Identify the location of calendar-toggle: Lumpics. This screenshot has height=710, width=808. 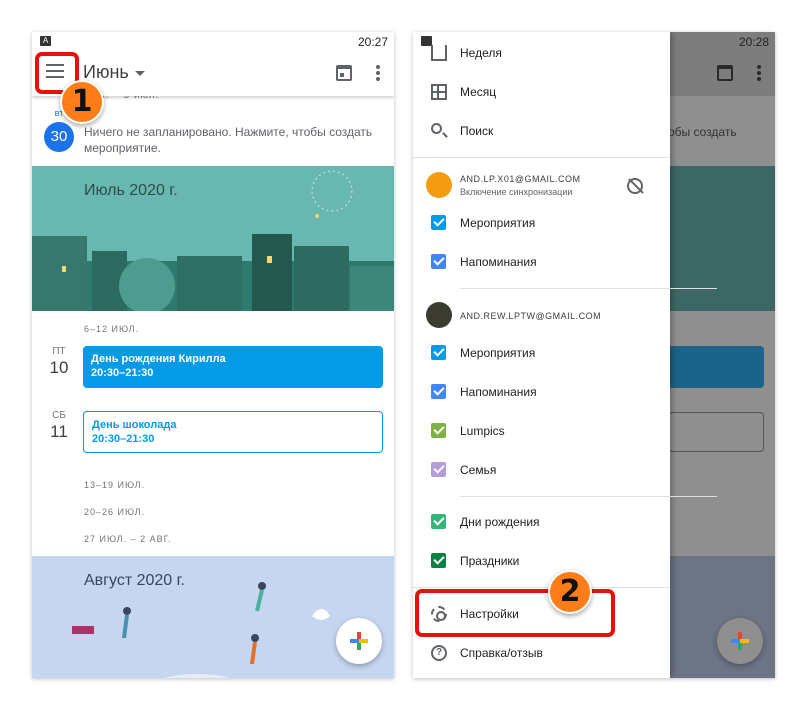
(541, 431).